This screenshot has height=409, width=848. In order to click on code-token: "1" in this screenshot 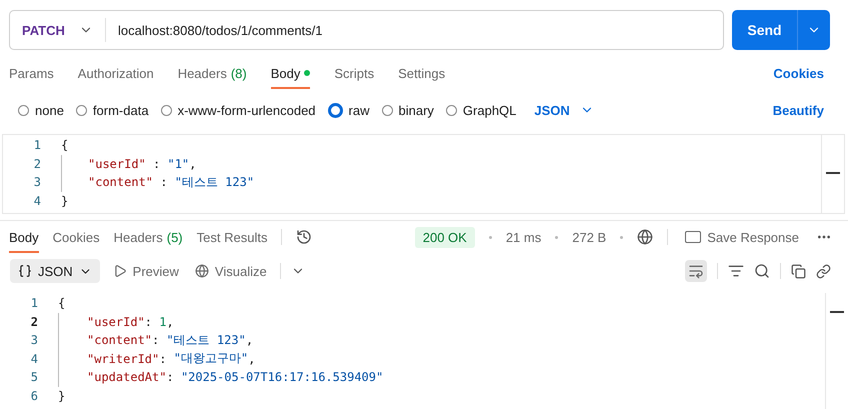, I will do `click(178, 163)`.